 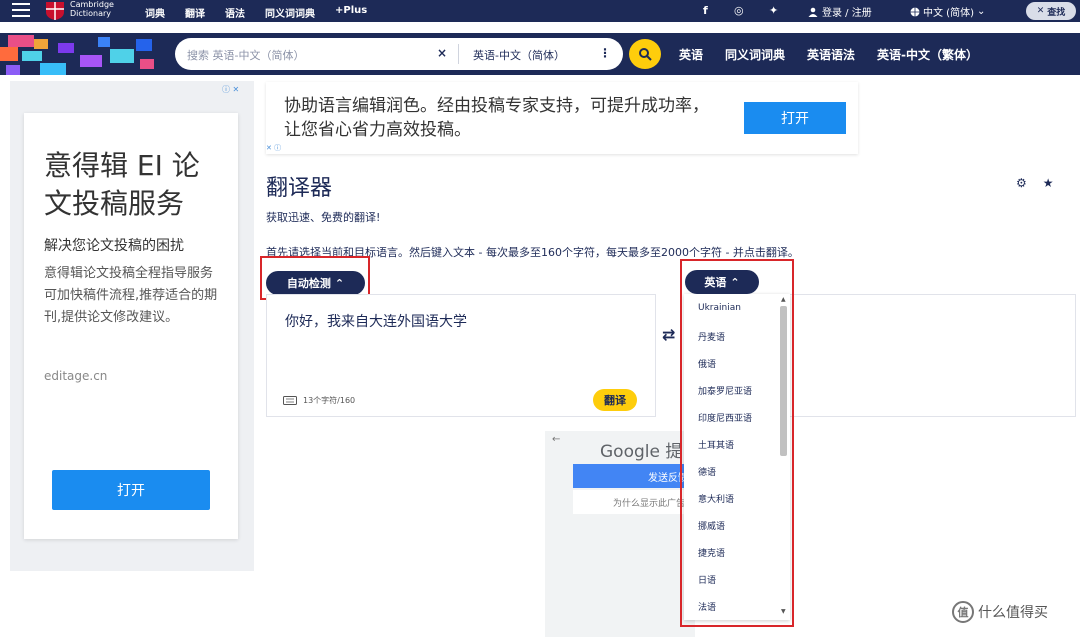 What do you see at coordinates (76, 376) in the screenshot?
I see `ad-domain: editage.cn` at bounding box center [76, 376].